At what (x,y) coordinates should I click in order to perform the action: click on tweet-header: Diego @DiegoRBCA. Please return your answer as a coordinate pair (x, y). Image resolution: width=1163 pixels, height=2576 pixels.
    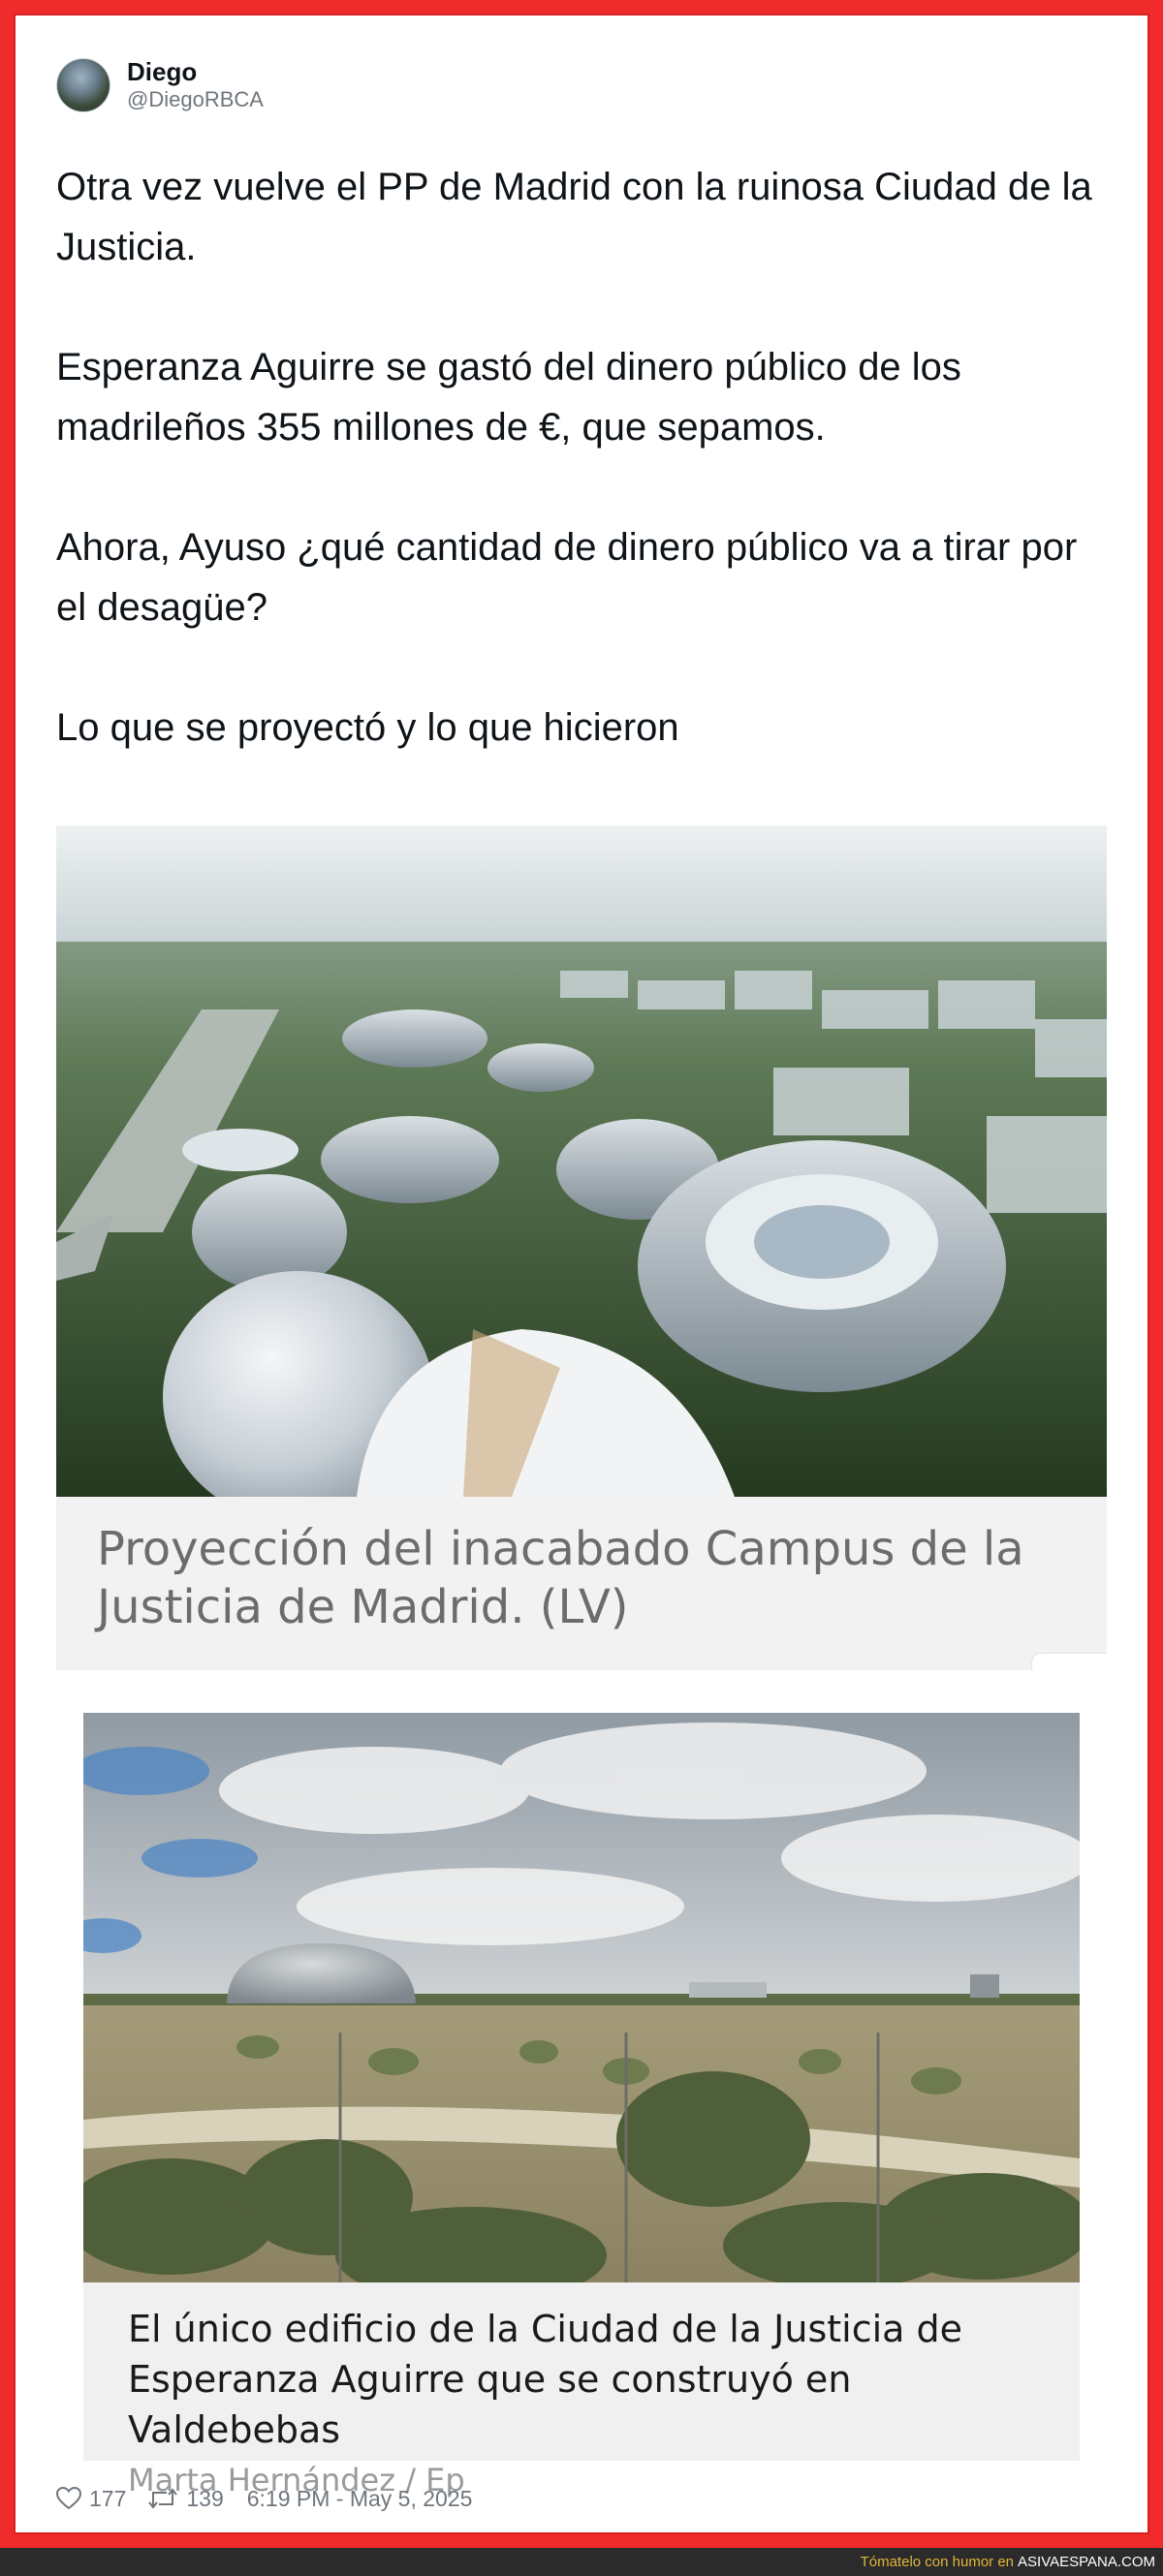
    Looking at the image, I should click on (160, 85).